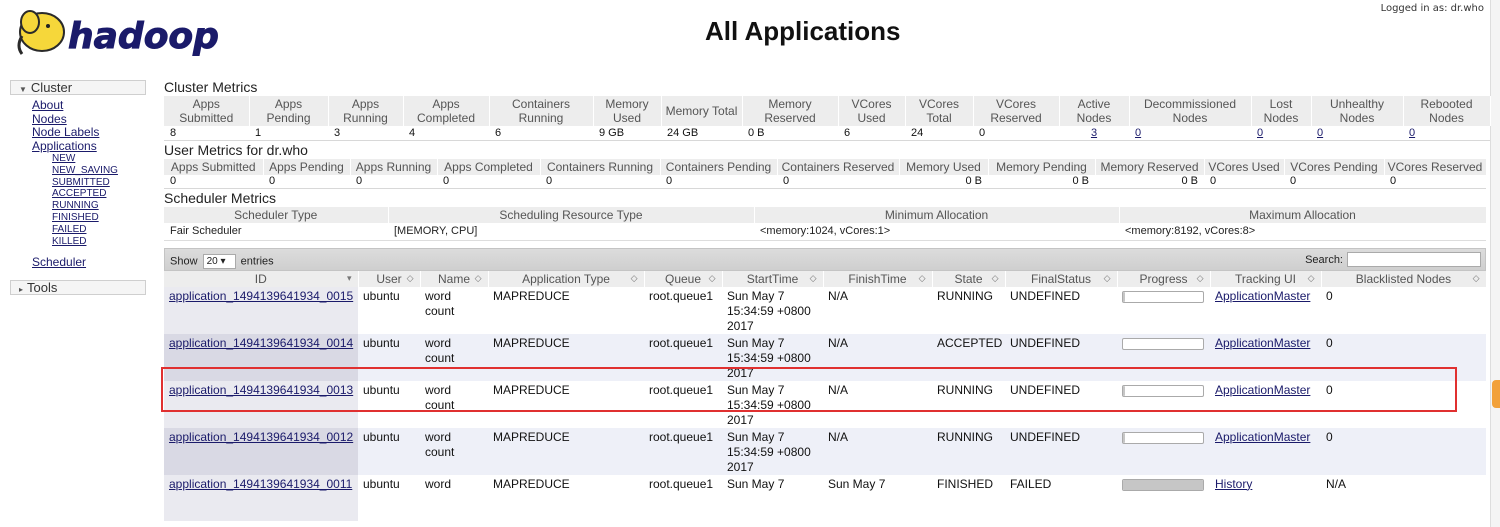 This screenshot has height=527, width=1500. What do you see at coordinates (261, 343) in the screenshot?
I see `application-id-link: application_1494139641934_0014` at bounding box center [261, 343].